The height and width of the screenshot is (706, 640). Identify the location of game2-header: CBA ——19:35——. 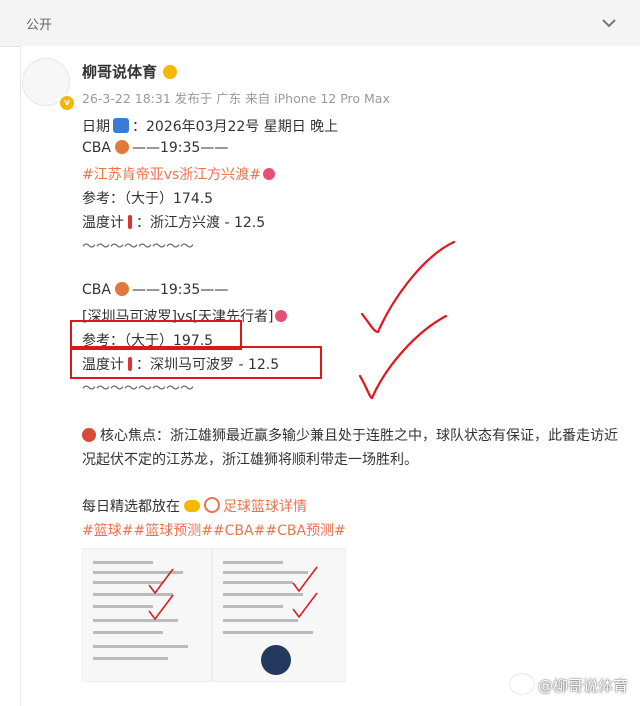
(155, 290).